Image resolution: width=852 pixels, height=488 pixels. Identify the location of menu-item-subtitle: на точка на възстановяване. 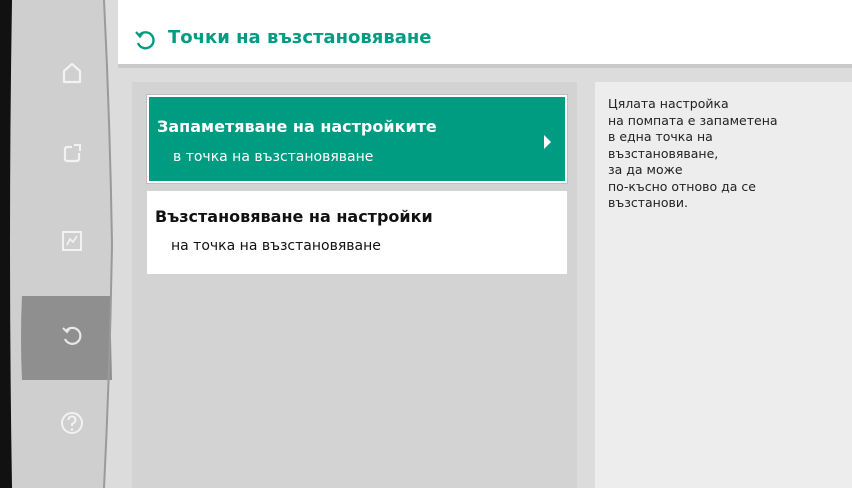
(276, 246).